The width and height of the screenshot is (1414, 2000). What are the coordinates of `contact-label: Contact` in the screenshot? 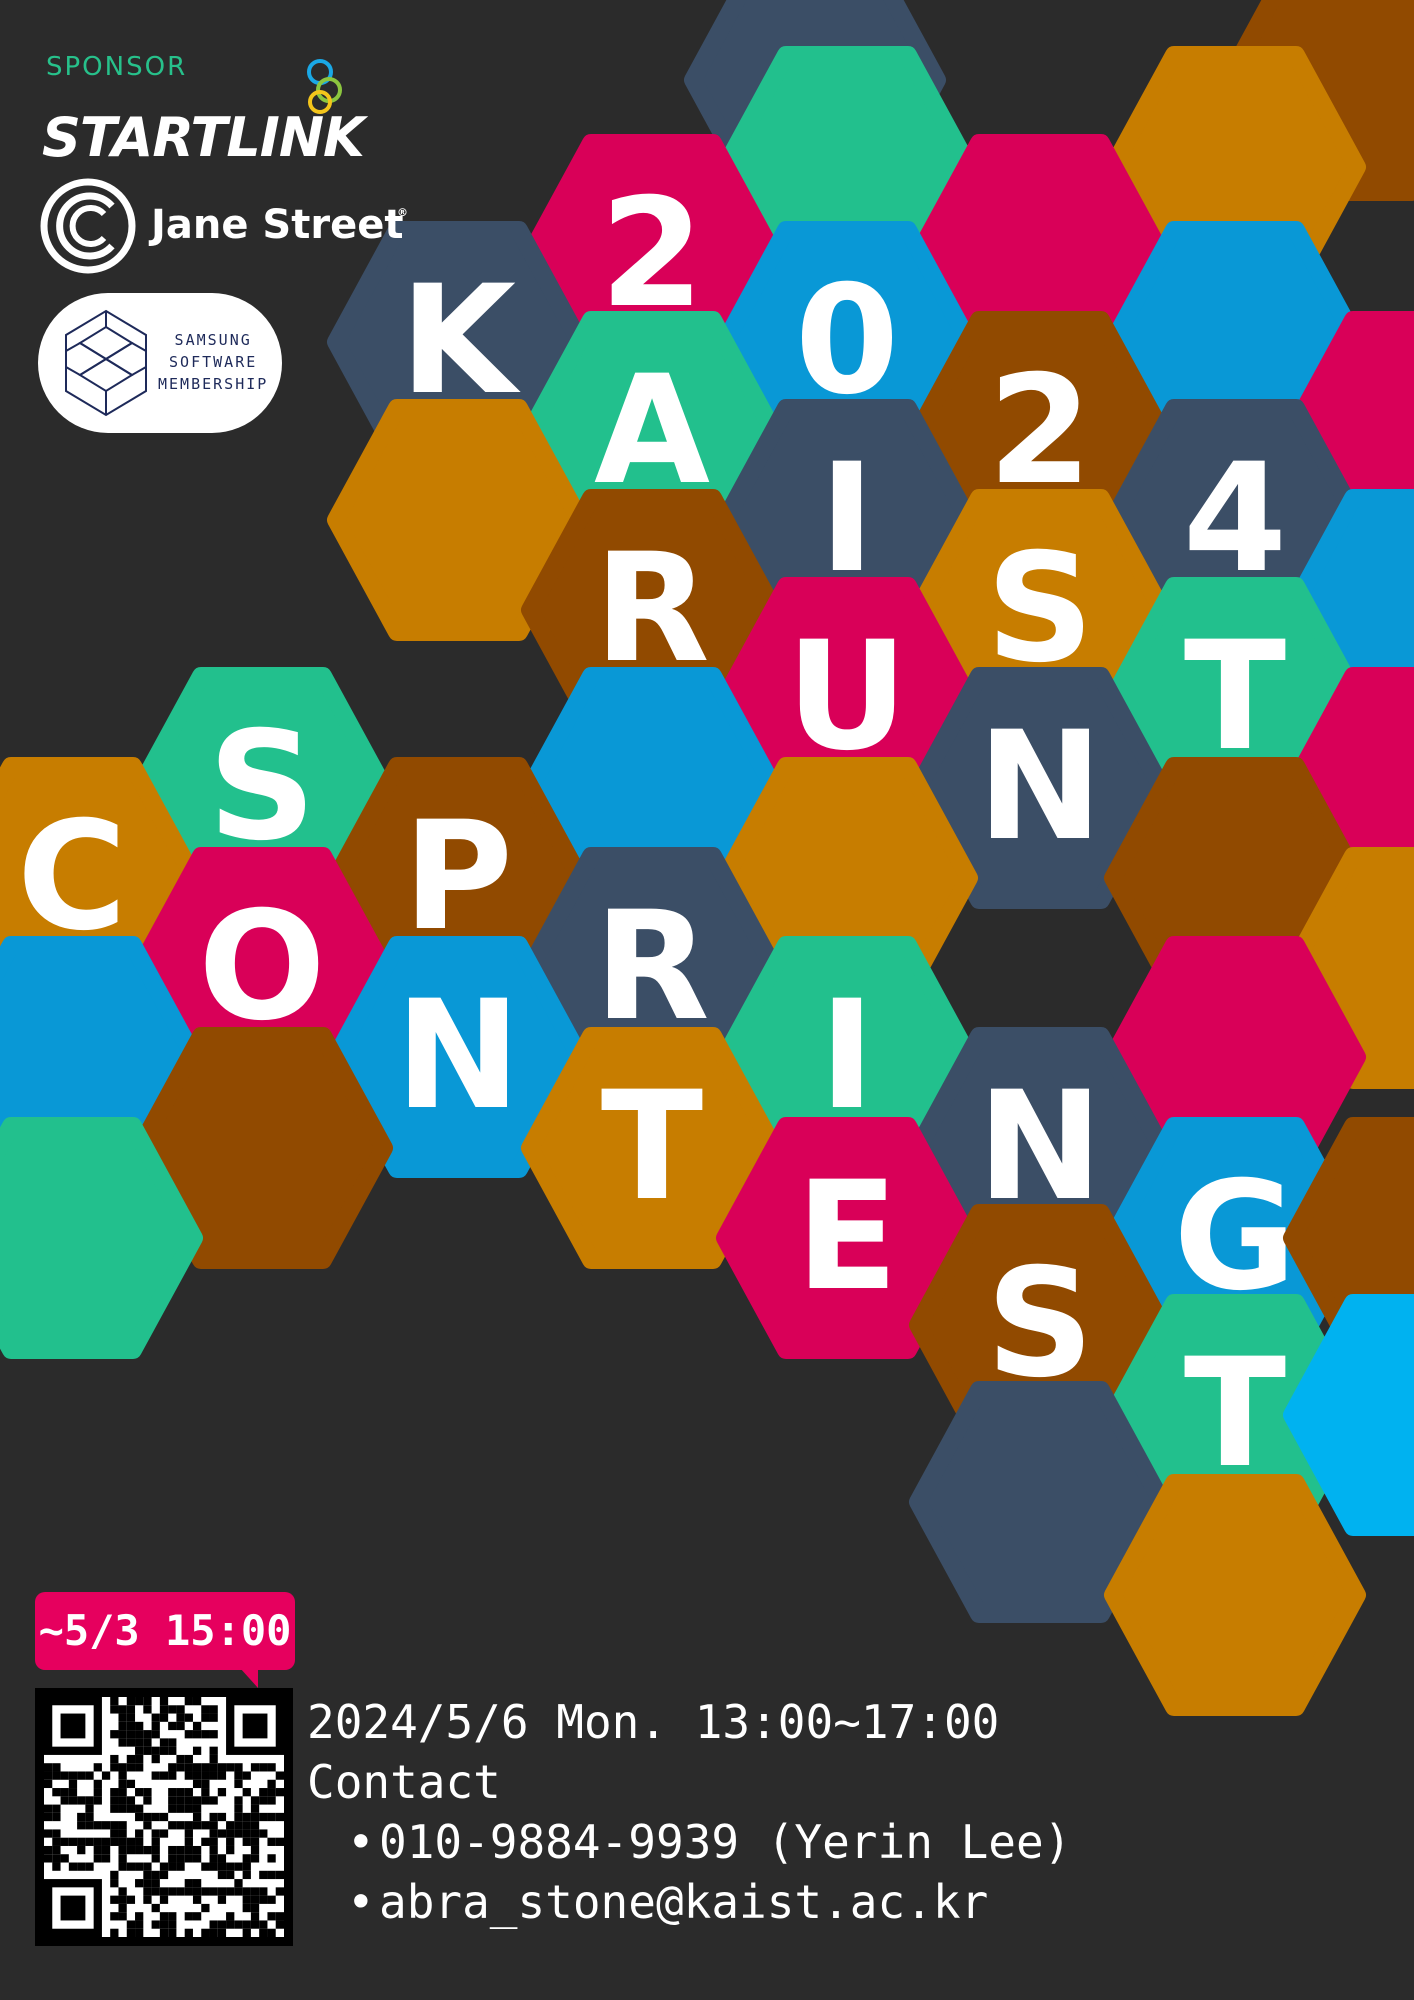 It's located at (404, 1782).